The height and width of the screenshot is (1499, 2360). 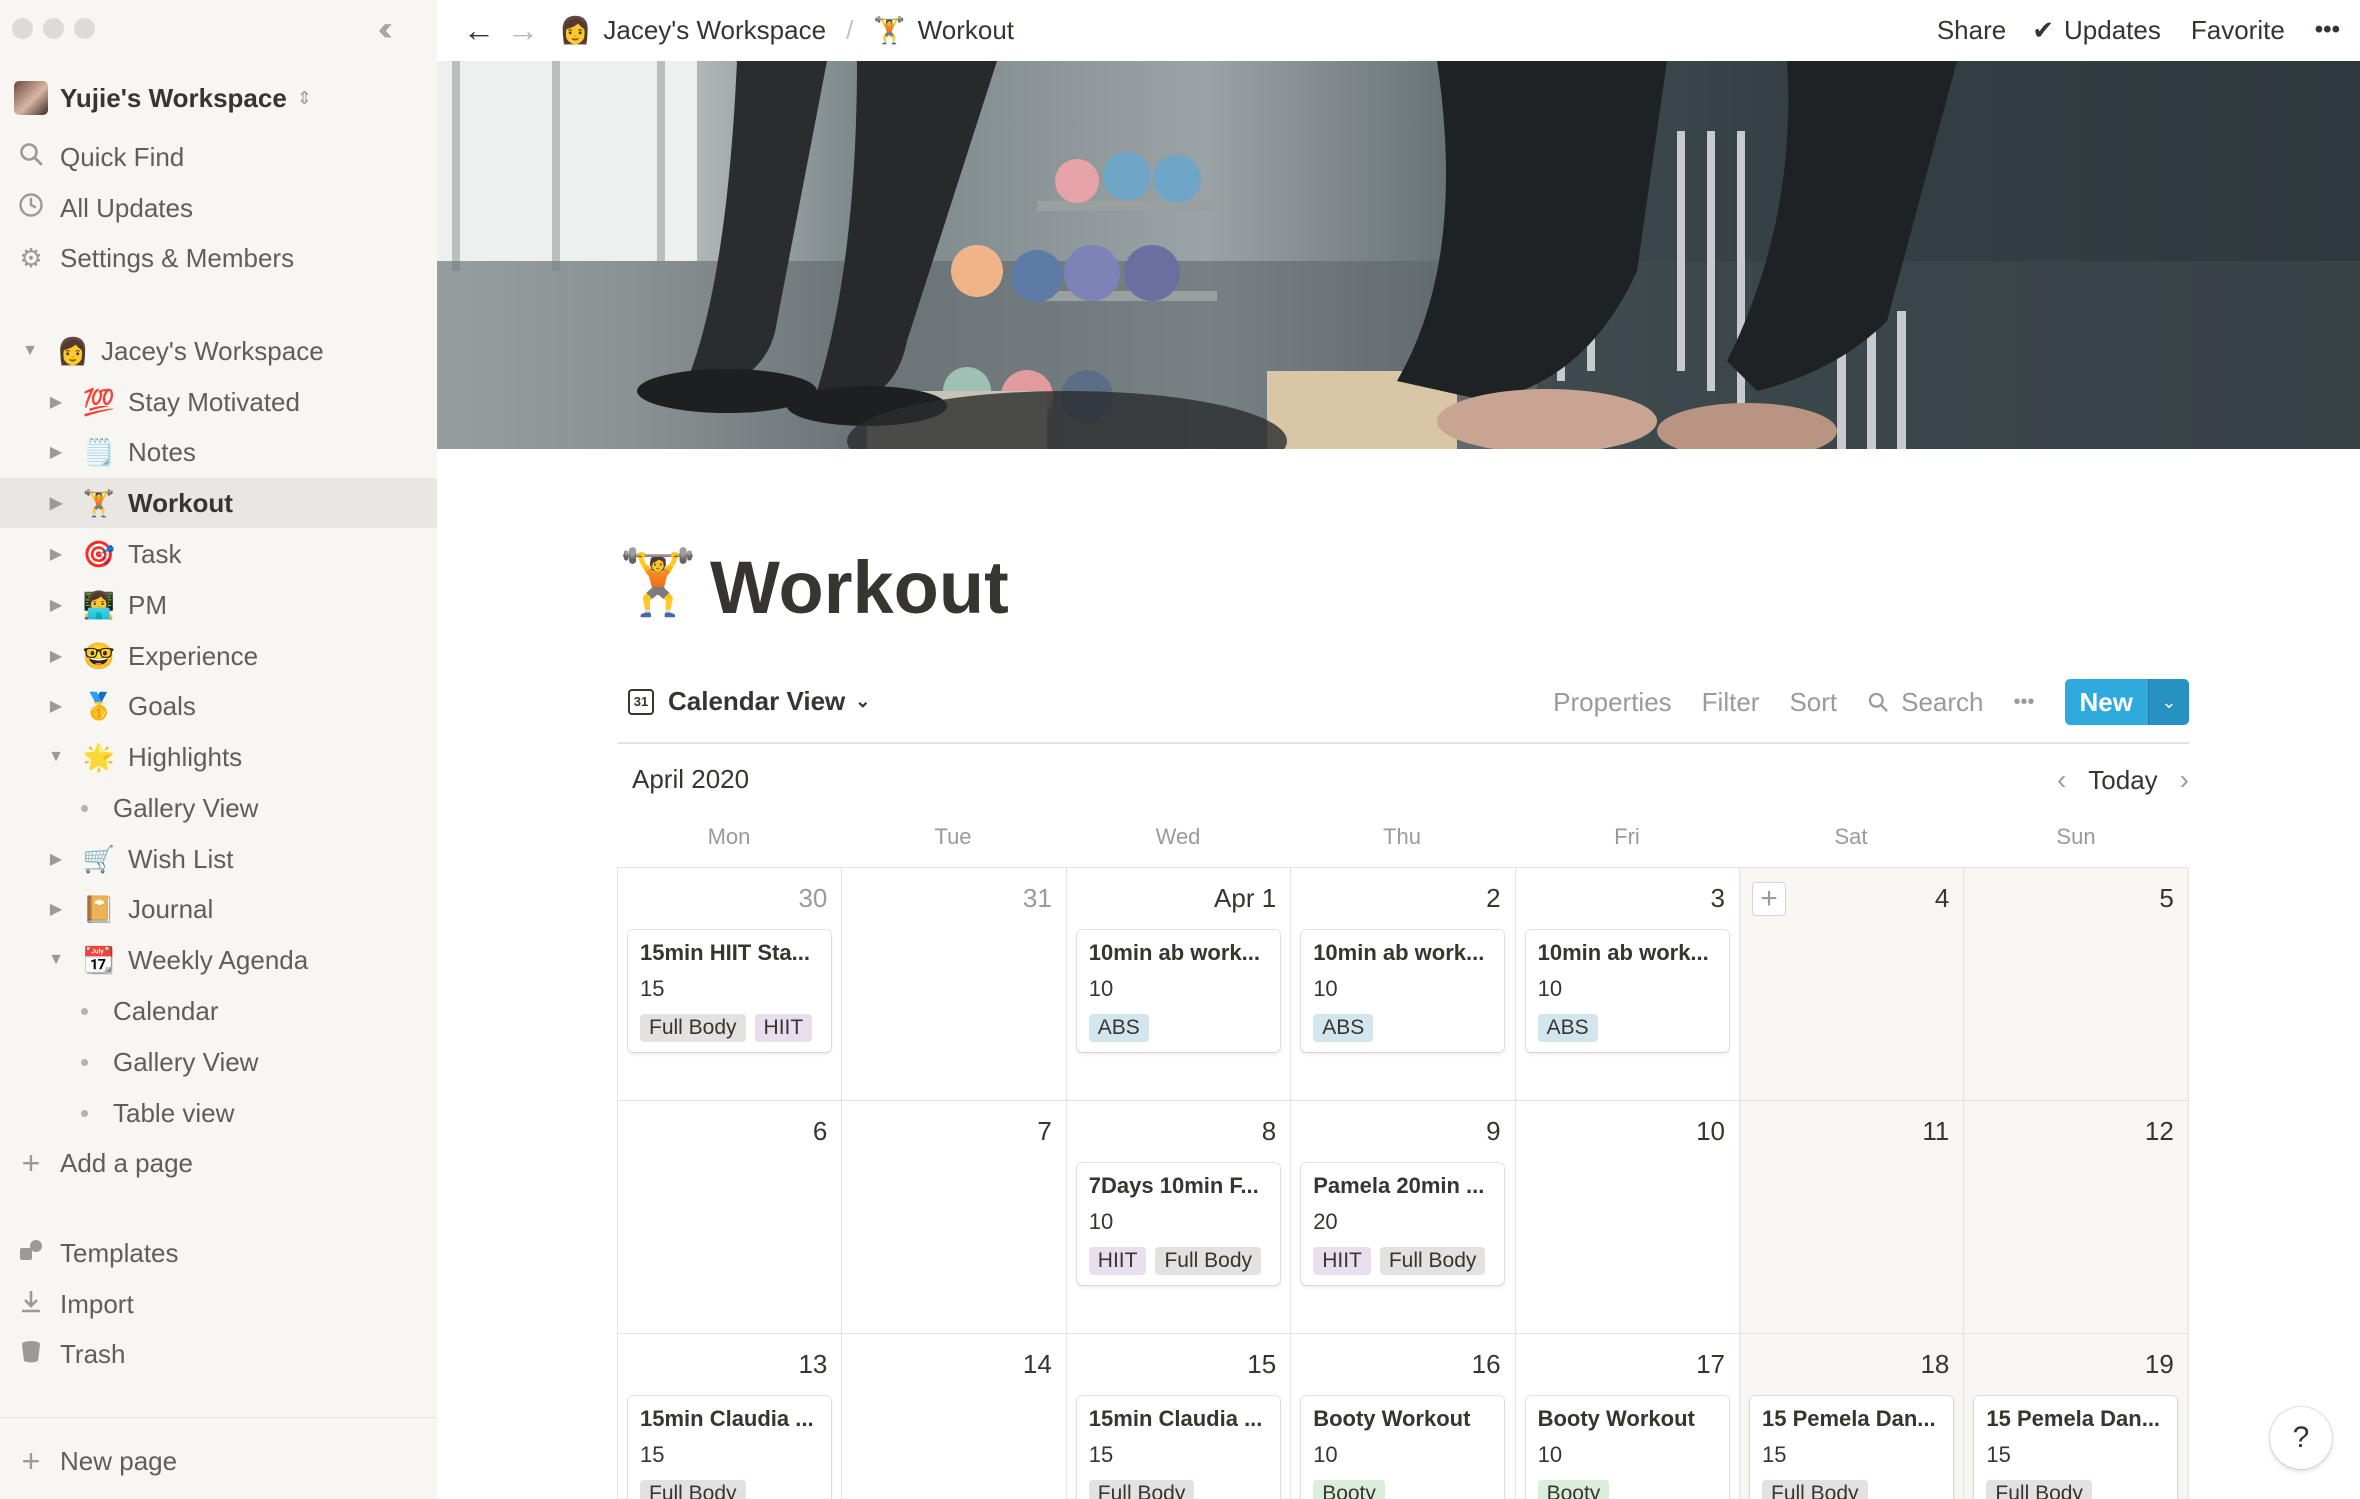 I want to click on breadcrumb-workout: 🏋️ Workout, so click(x=943, y=30).